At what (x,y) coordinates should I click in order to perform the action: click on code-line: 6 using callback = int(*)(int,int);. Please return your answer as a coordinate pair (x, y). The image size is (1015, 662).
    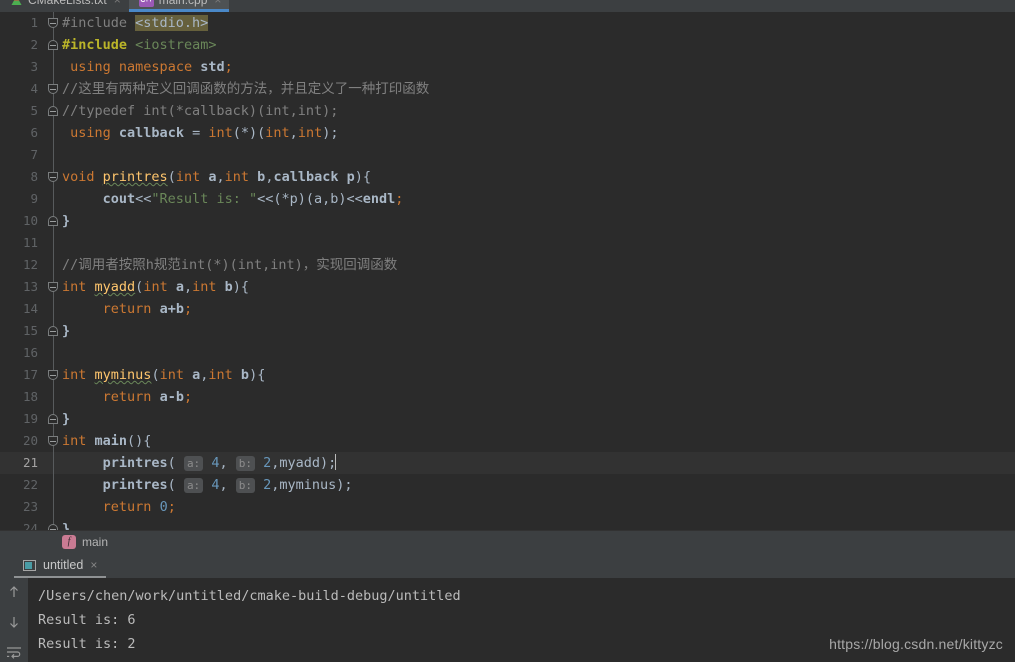
    Looking at the image, I should click on (507, 133).